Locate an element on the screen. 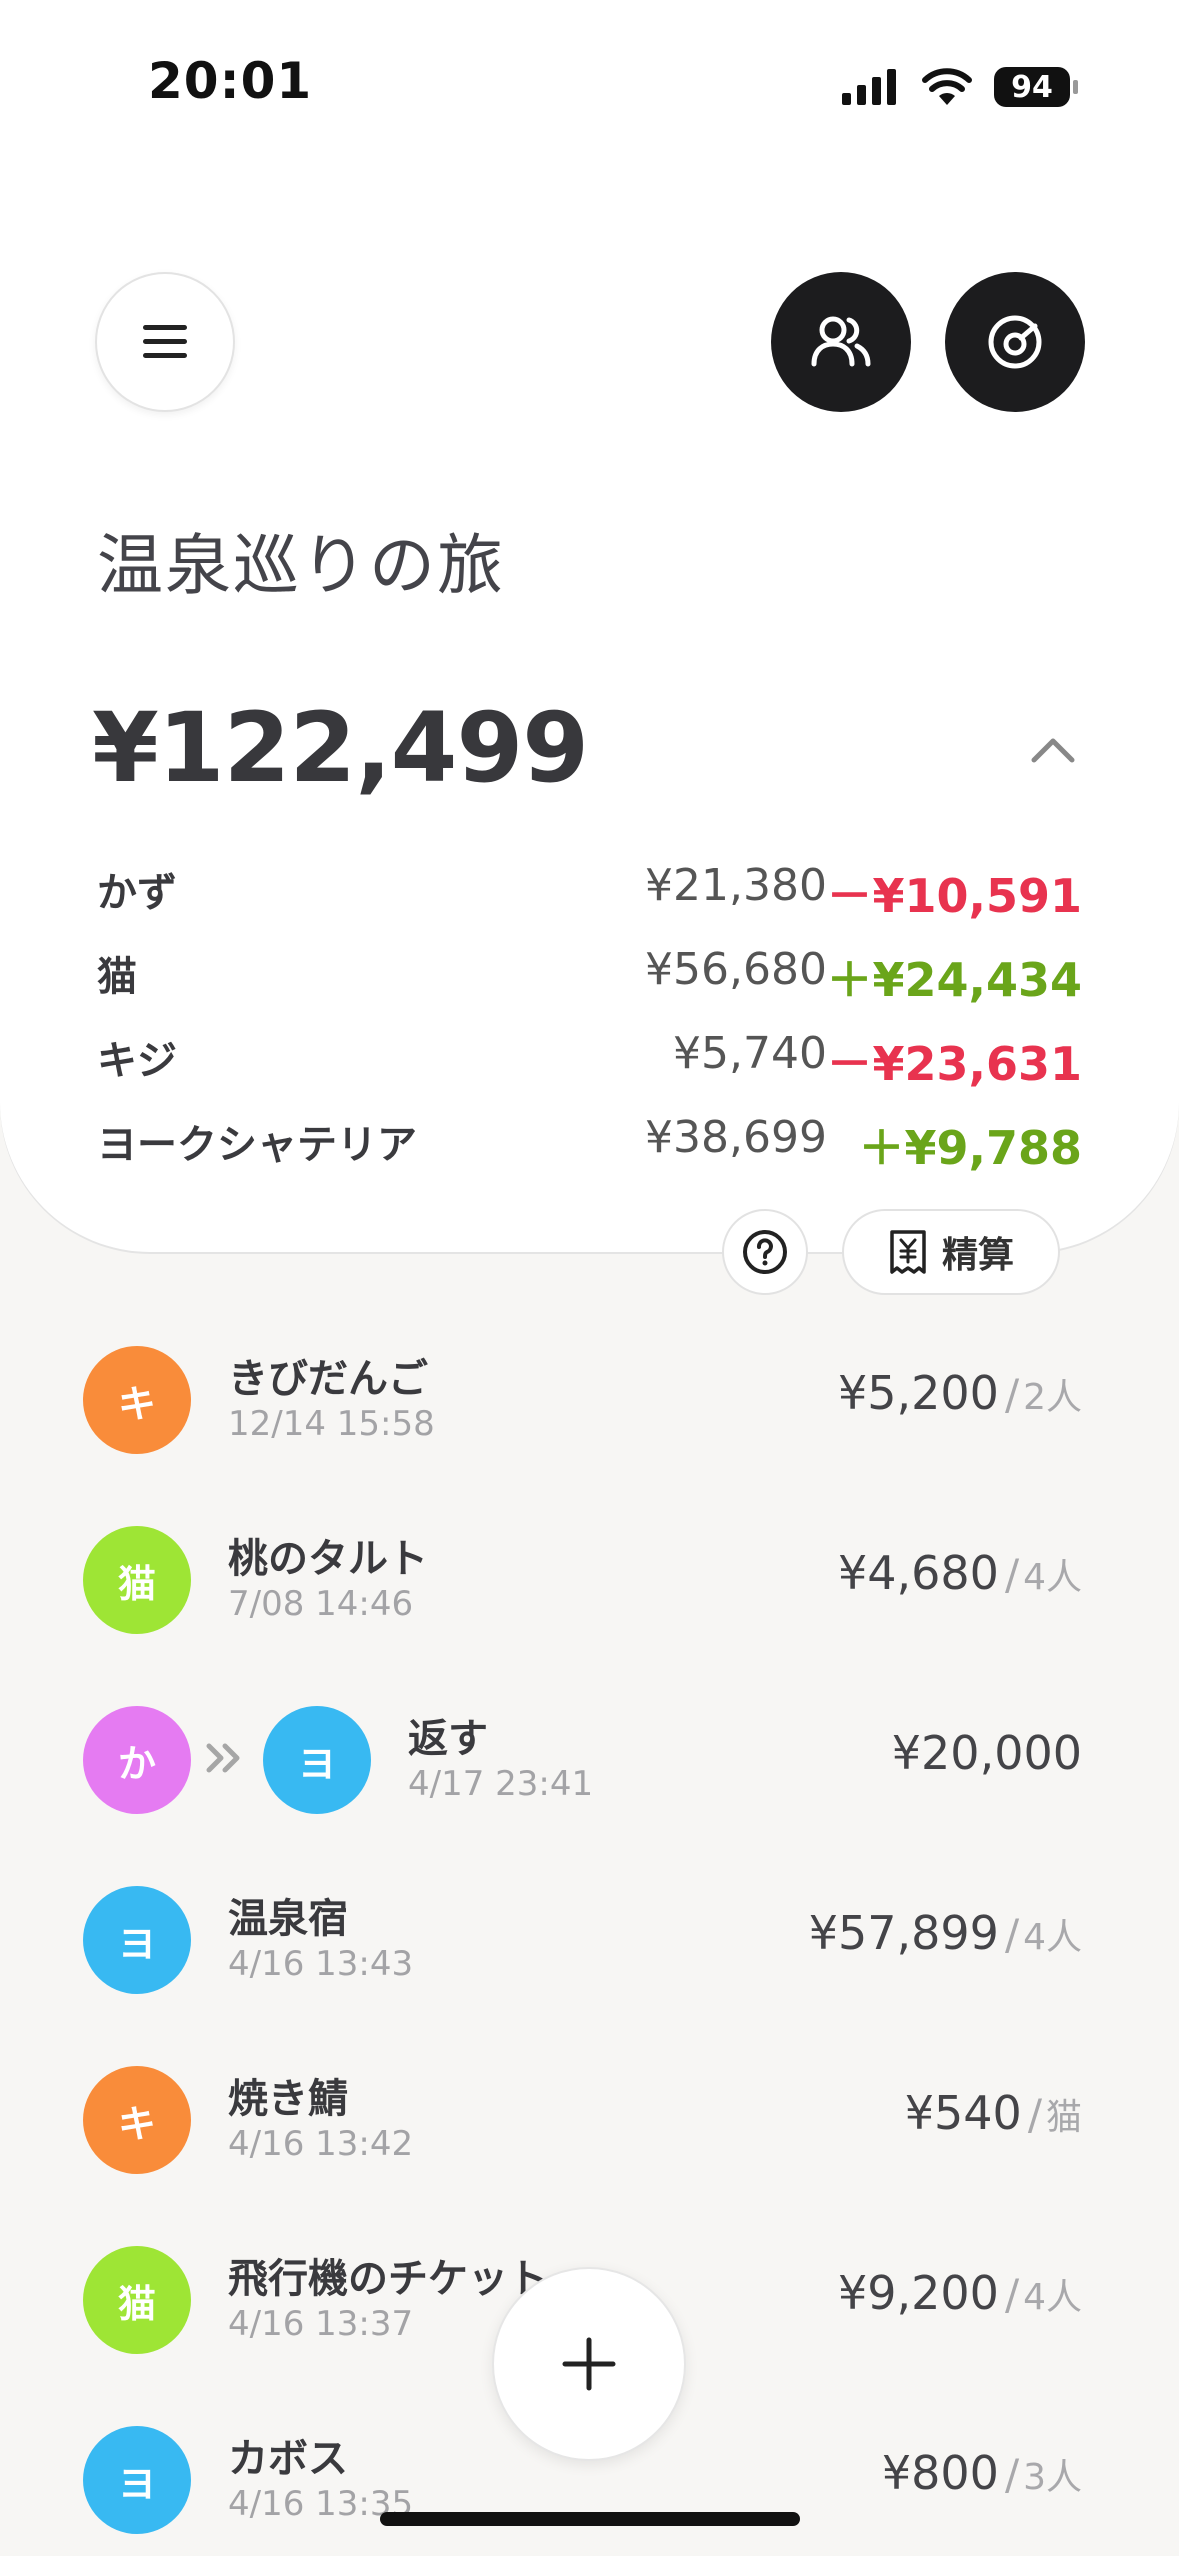 The image size is (1179, 2556). status-icons: 94 is located at coordinates (959, 87).